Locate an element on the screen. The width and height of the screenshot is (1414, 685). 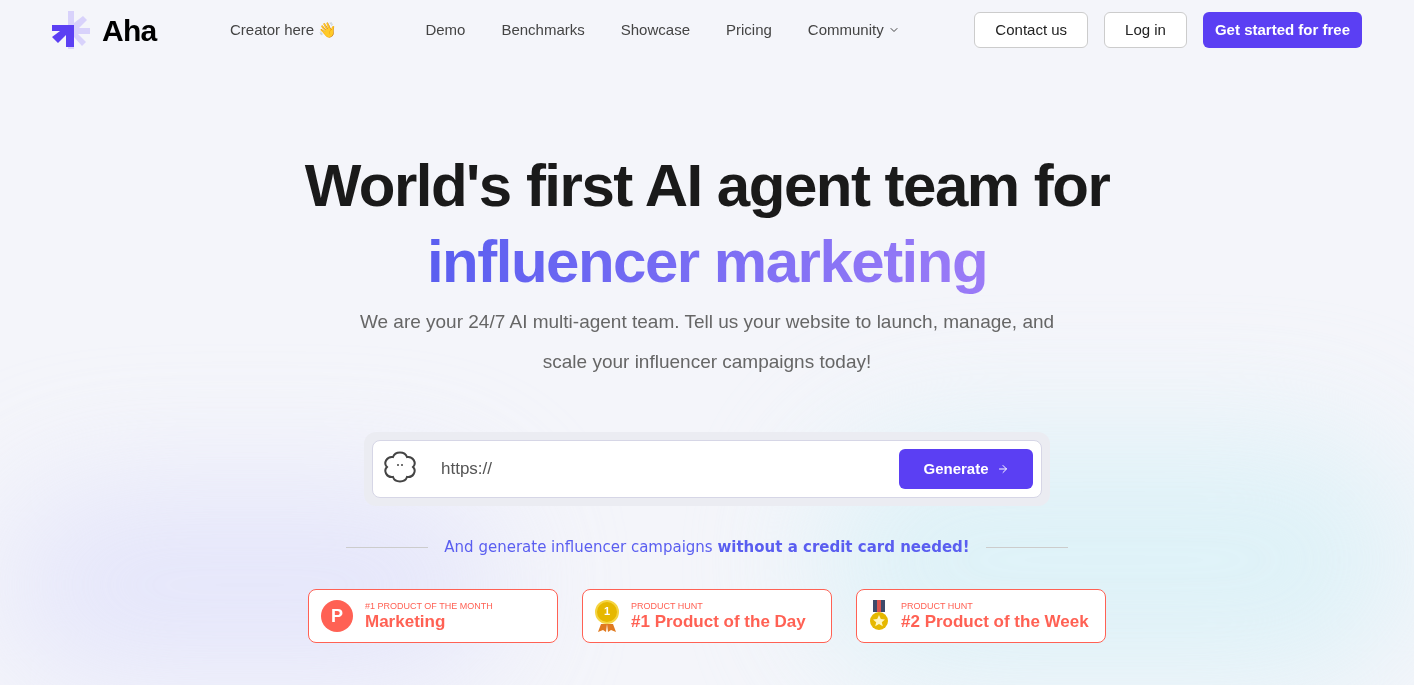
creator-link: Creator here 👋 is located at coordinates (284, 30).